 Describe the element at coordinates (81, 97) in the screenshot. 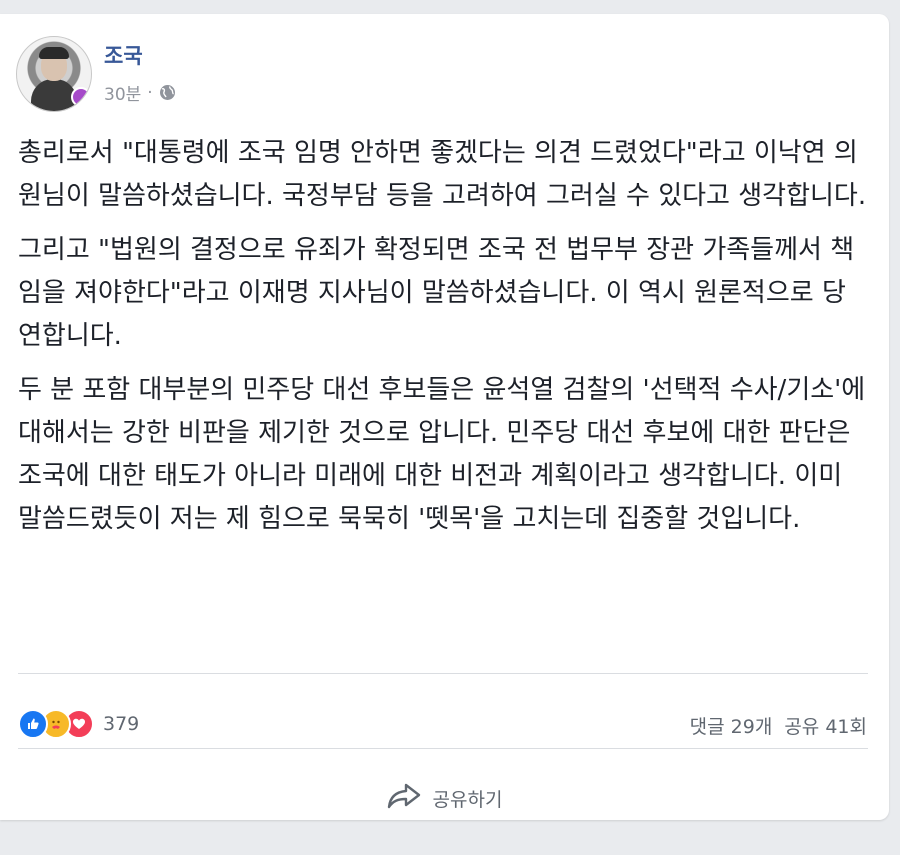

I see `badge-icon` at that location.